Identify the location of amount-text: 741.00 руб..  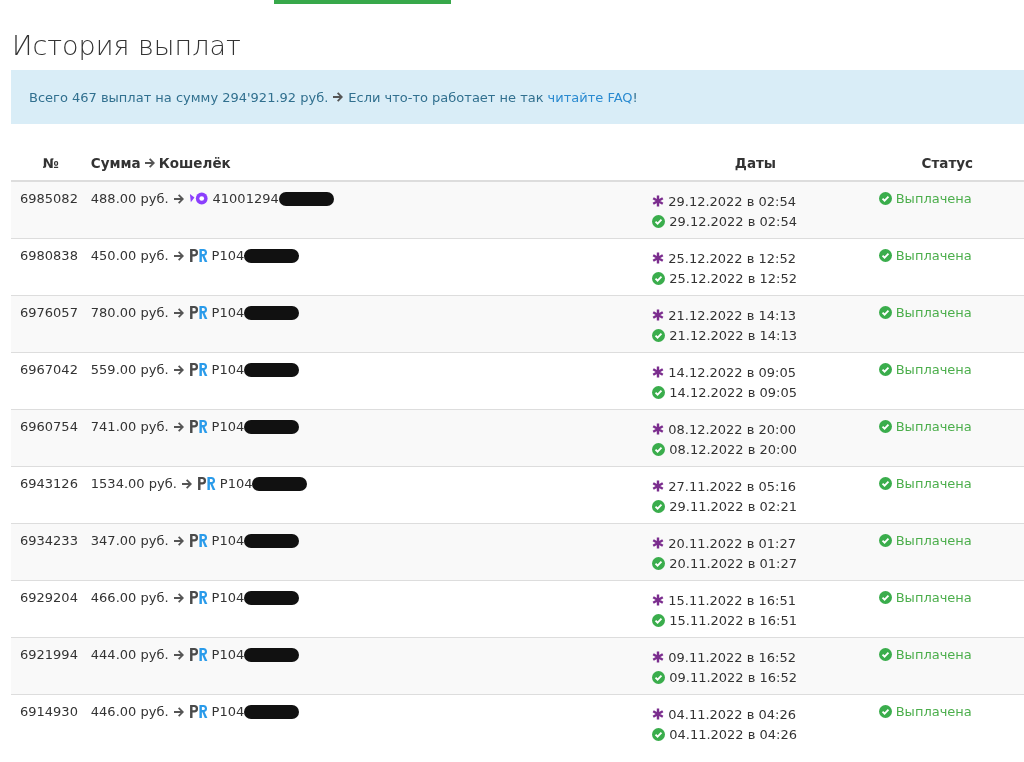
(129, 426).